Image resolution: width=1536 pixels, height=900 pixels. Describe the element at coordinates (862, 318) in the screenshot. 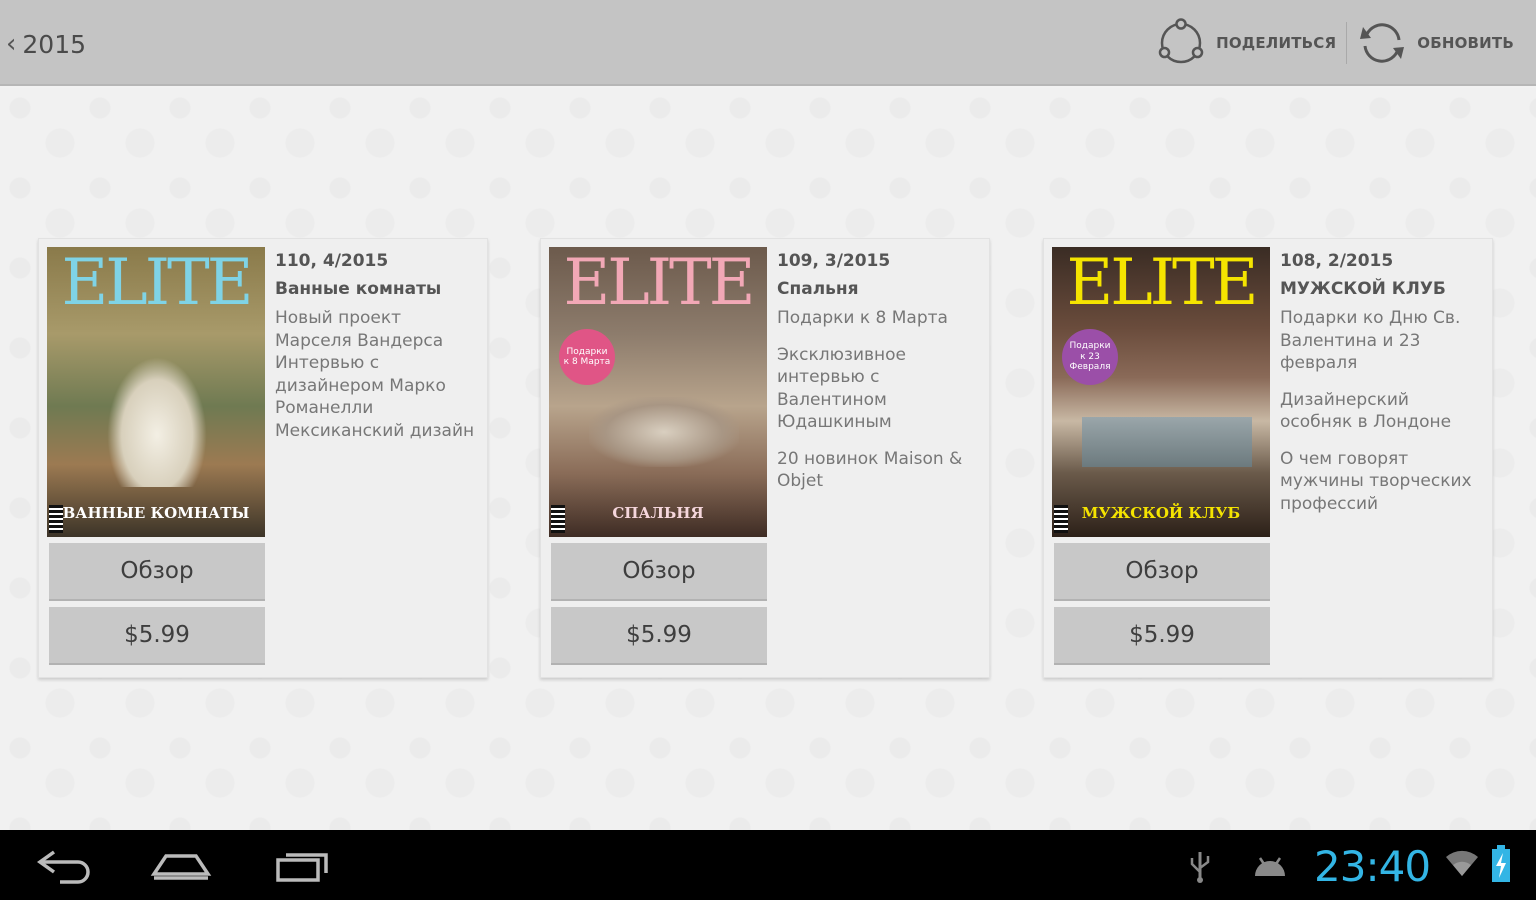

I see `issue-description: Подарки к 8 Марта` at that location.